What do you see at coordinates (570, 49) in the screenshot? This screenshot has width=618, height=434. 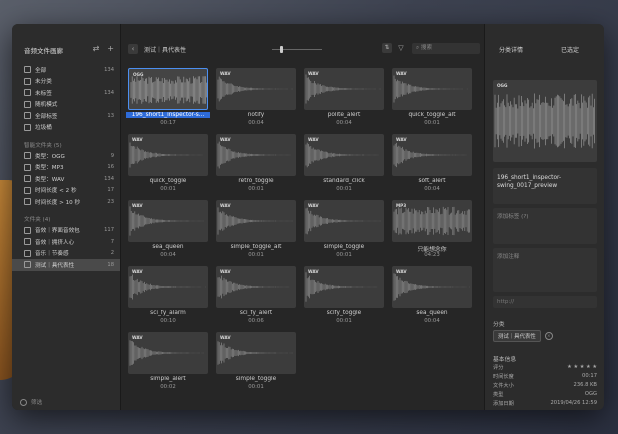 I see `tab-selected: 已选定` at bounding box center [570, 49].